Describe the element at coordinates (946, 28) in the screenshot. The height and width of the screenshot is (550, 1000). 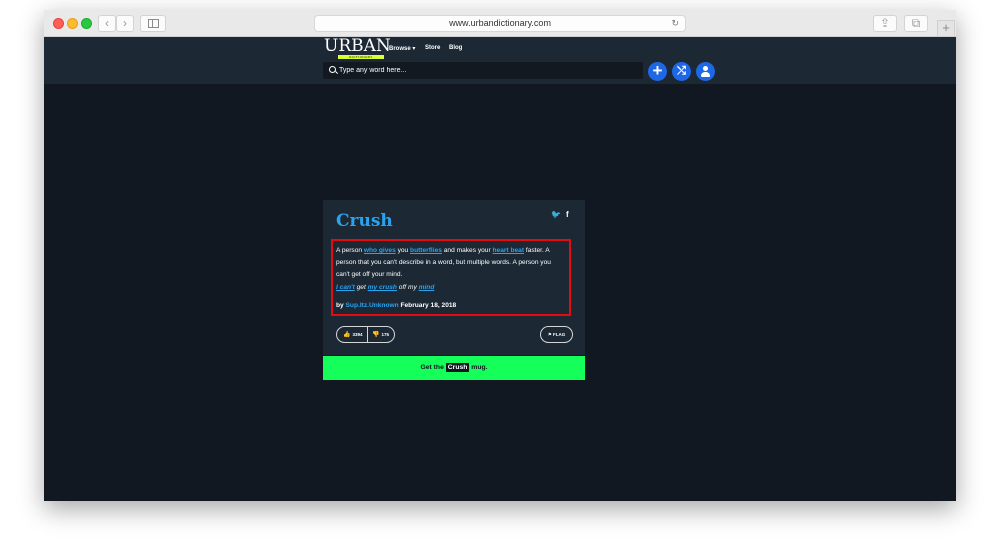
I see `new-tab-button: +` at that location.